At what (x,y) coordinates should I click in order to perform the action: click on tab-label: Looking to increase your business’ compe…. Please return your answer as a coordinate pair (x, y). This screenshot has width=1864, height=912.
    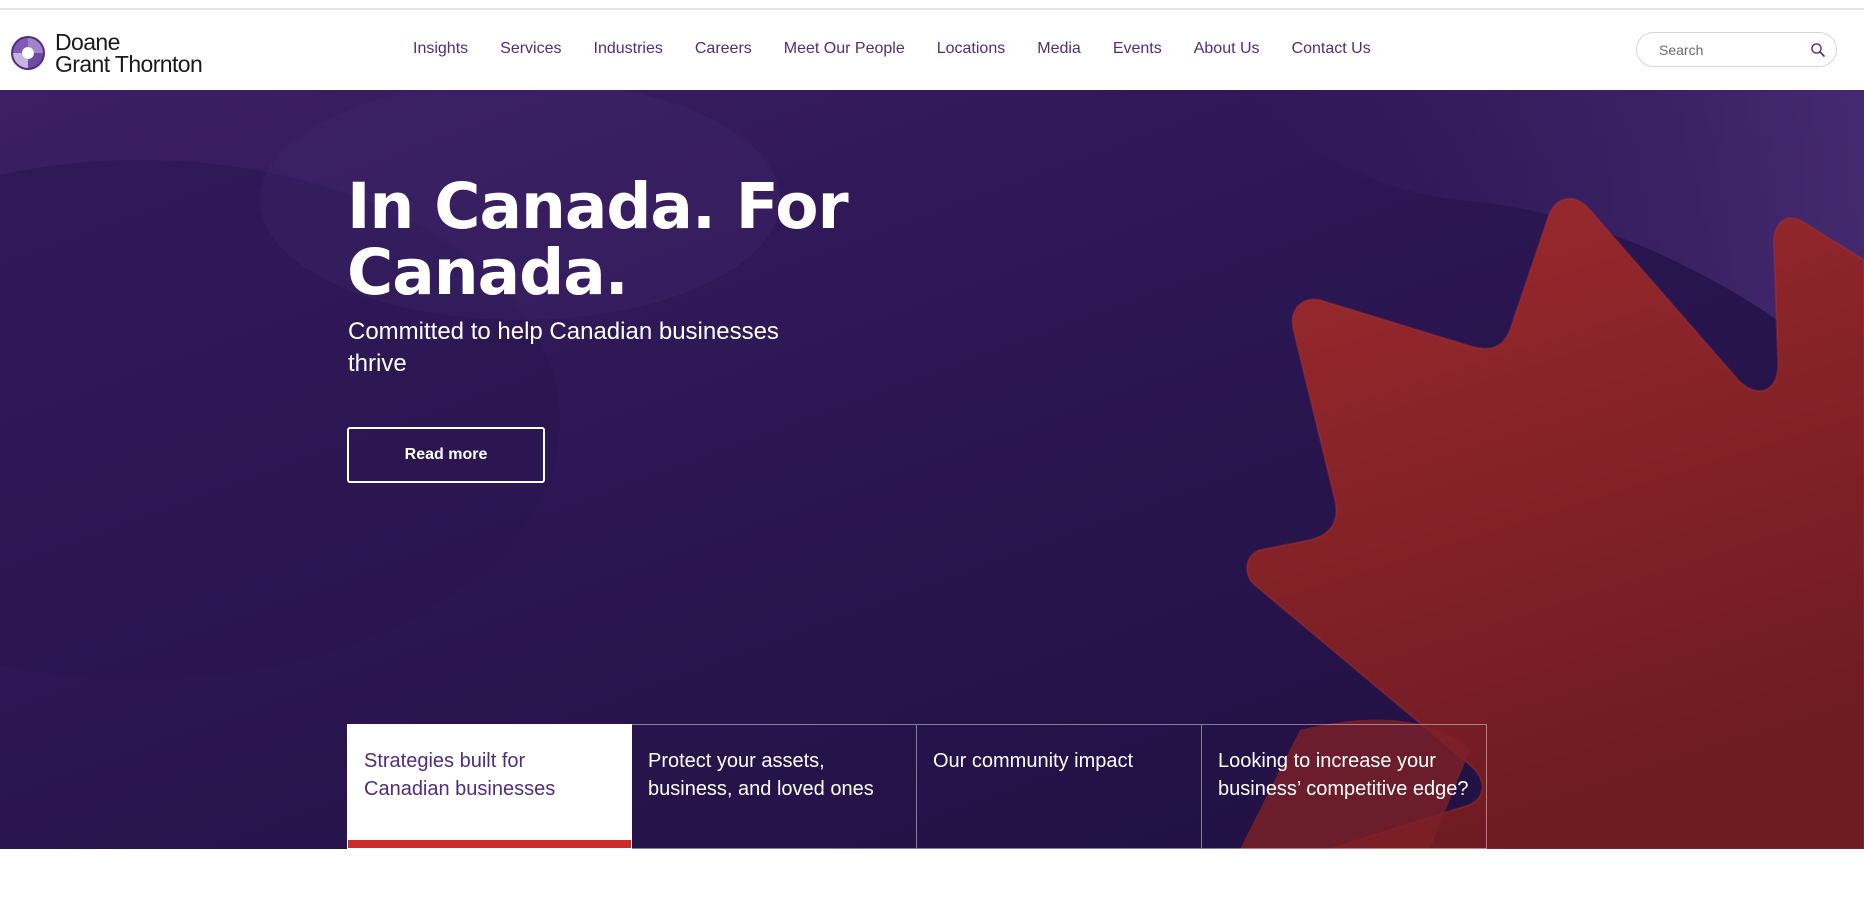
    Looking at the image, I should click on (1343, 775).